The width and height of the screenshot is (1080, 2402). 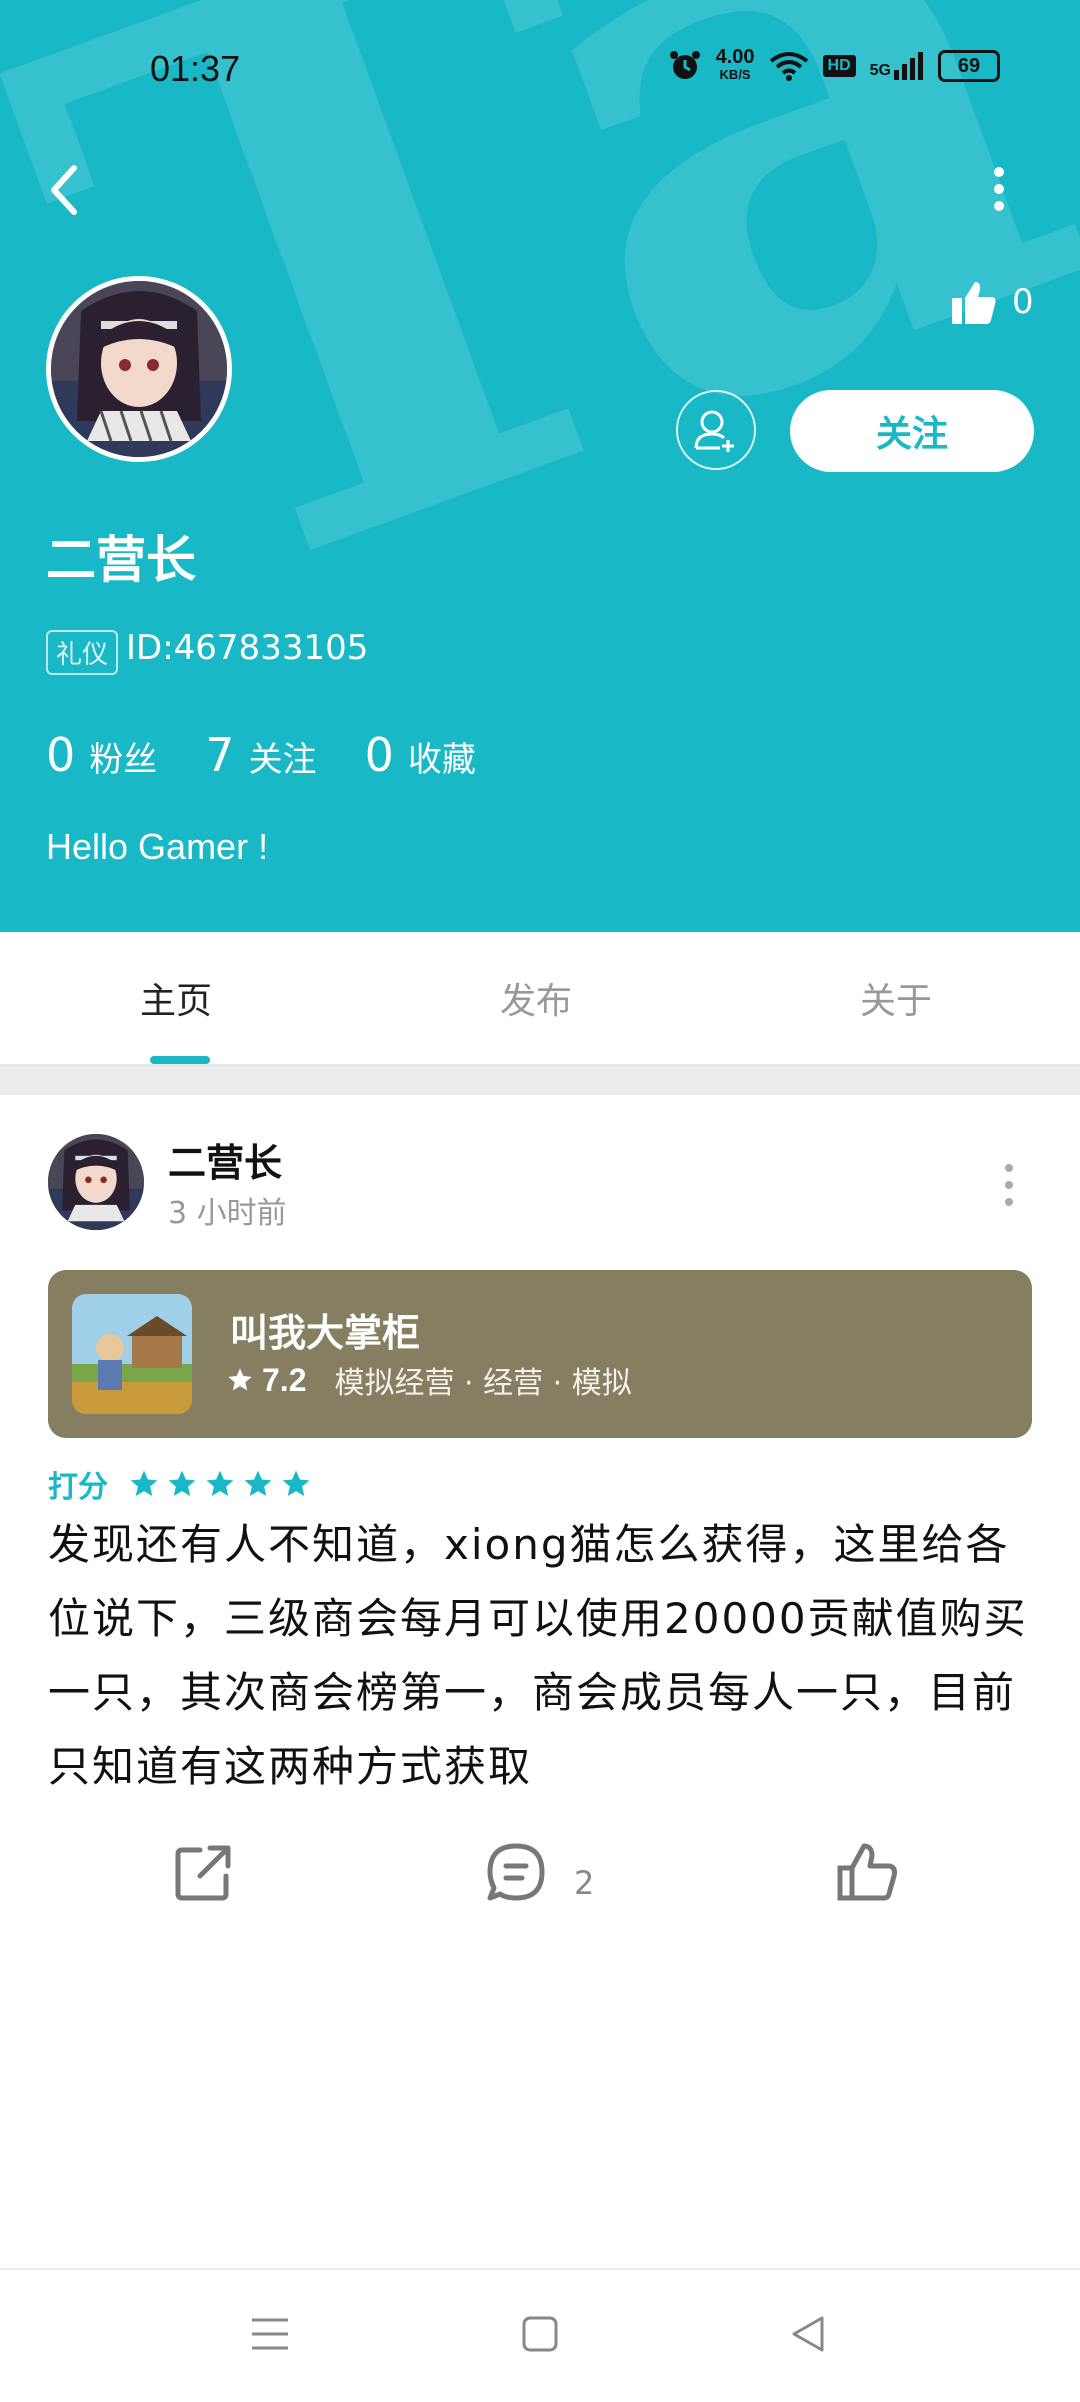 I want to click on post-rating: 打分, so click(x=180, y=1484).